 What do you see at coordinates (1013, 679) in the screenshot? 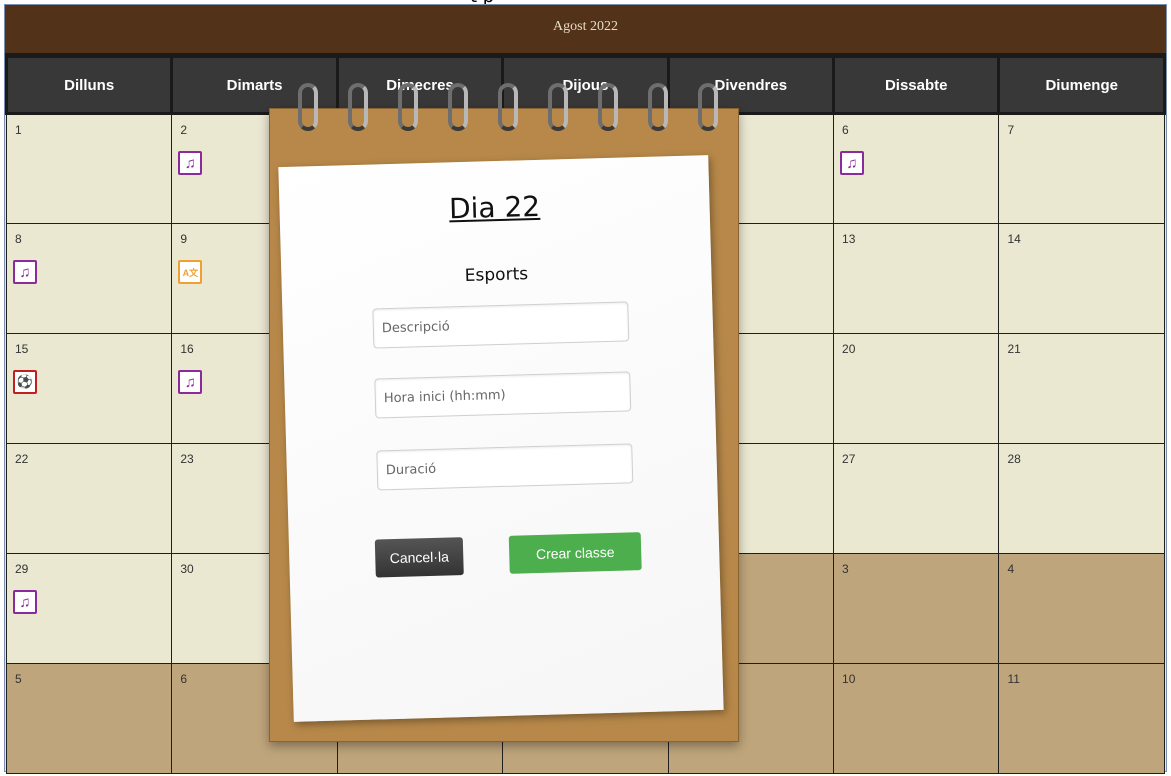
I see `day-number: 11` at bounding box center [1013, 679].